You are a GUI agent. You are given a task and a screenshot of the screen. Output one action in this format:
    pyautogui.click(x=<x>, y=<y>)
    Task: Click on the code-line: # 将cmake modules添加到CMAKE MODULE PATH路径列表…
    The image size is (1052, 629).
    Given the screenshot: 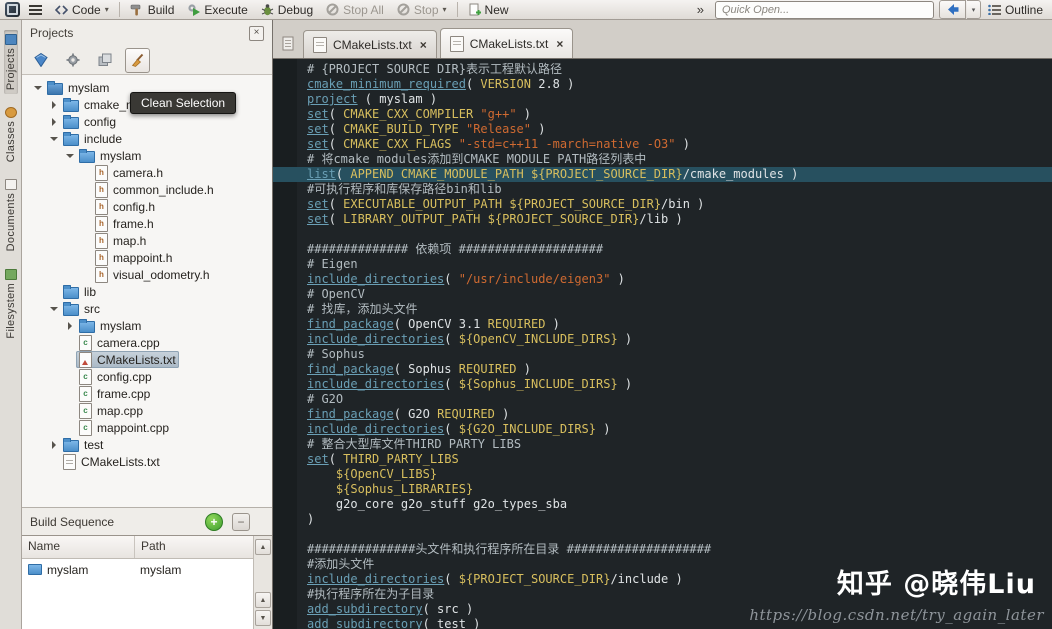 What is the action you would take?
    pyautogui.click(x=662, y=159)
    